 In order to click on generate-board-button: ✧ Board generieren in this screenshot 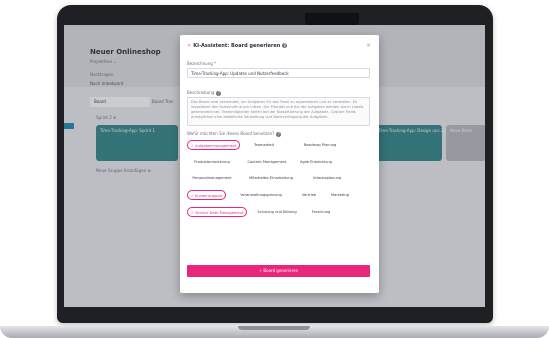, I will do `click(278, 271)`.